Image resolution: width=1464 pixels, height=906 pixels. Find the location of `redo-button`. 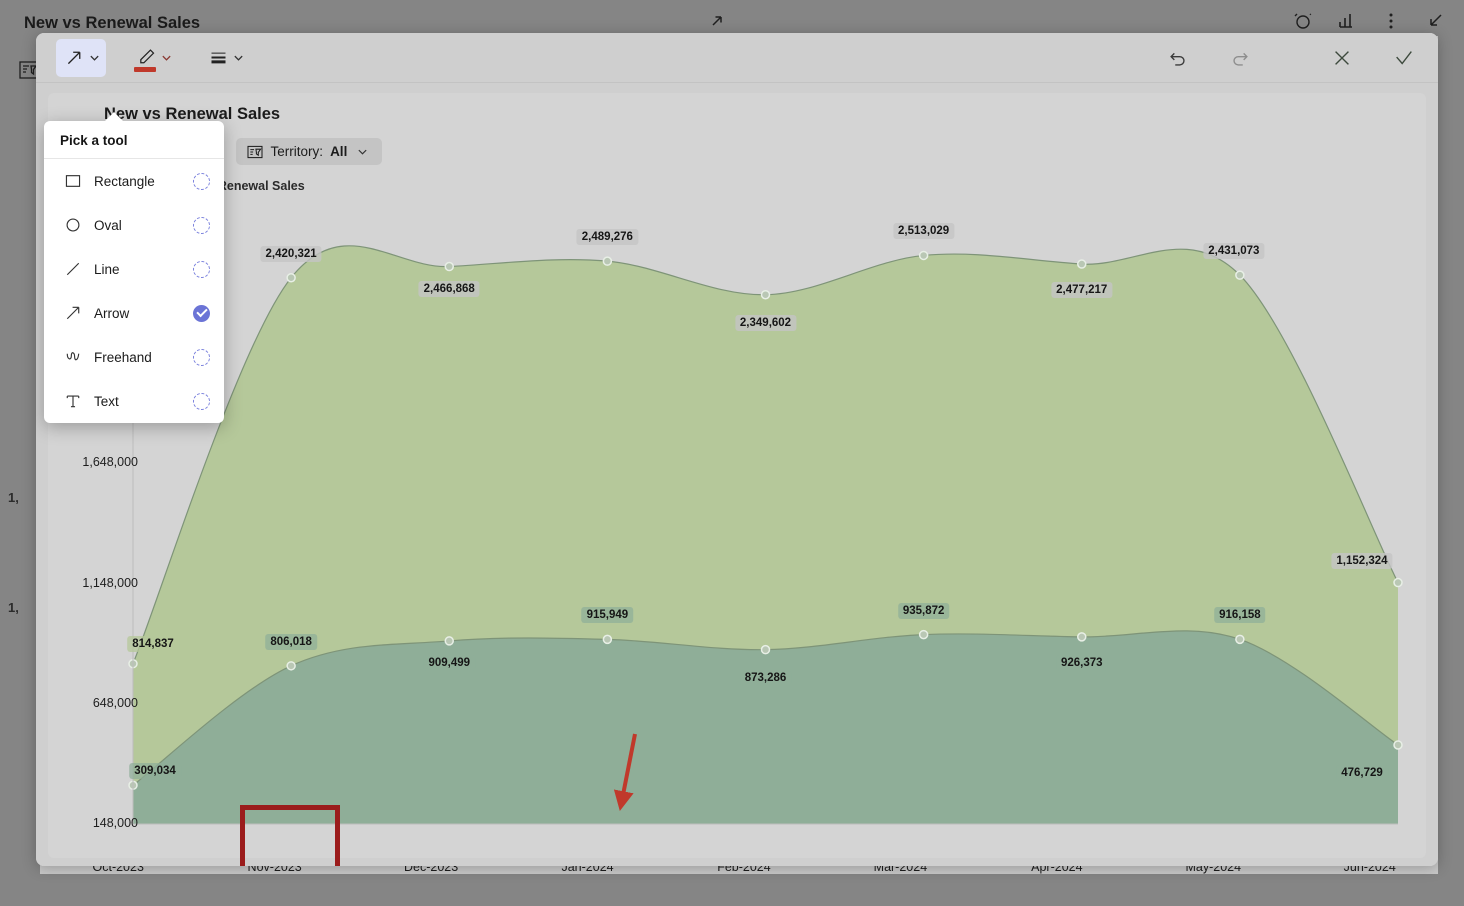

redo-button is located at coordinates (1240, 58).